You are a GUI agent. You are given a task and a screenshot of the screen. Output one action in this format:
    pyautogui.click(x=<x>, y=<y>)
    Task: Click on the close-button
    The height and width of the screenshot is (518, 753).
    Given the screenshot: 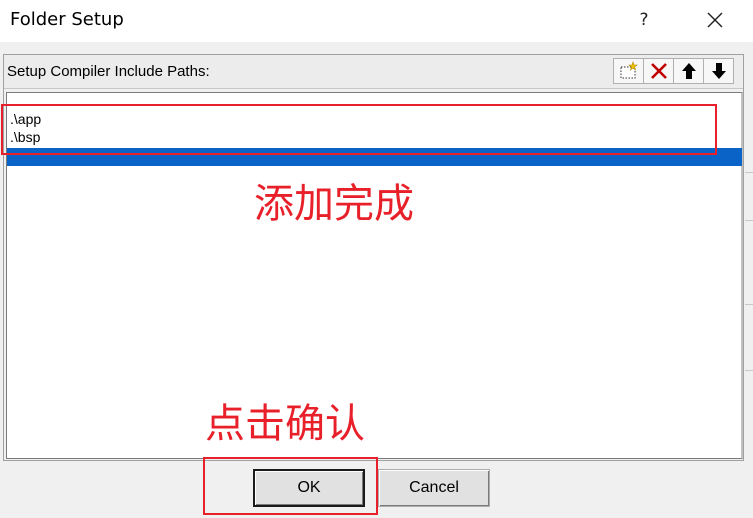 What is the action you would take?
    pyautogui.click(x=715, y=20)
    